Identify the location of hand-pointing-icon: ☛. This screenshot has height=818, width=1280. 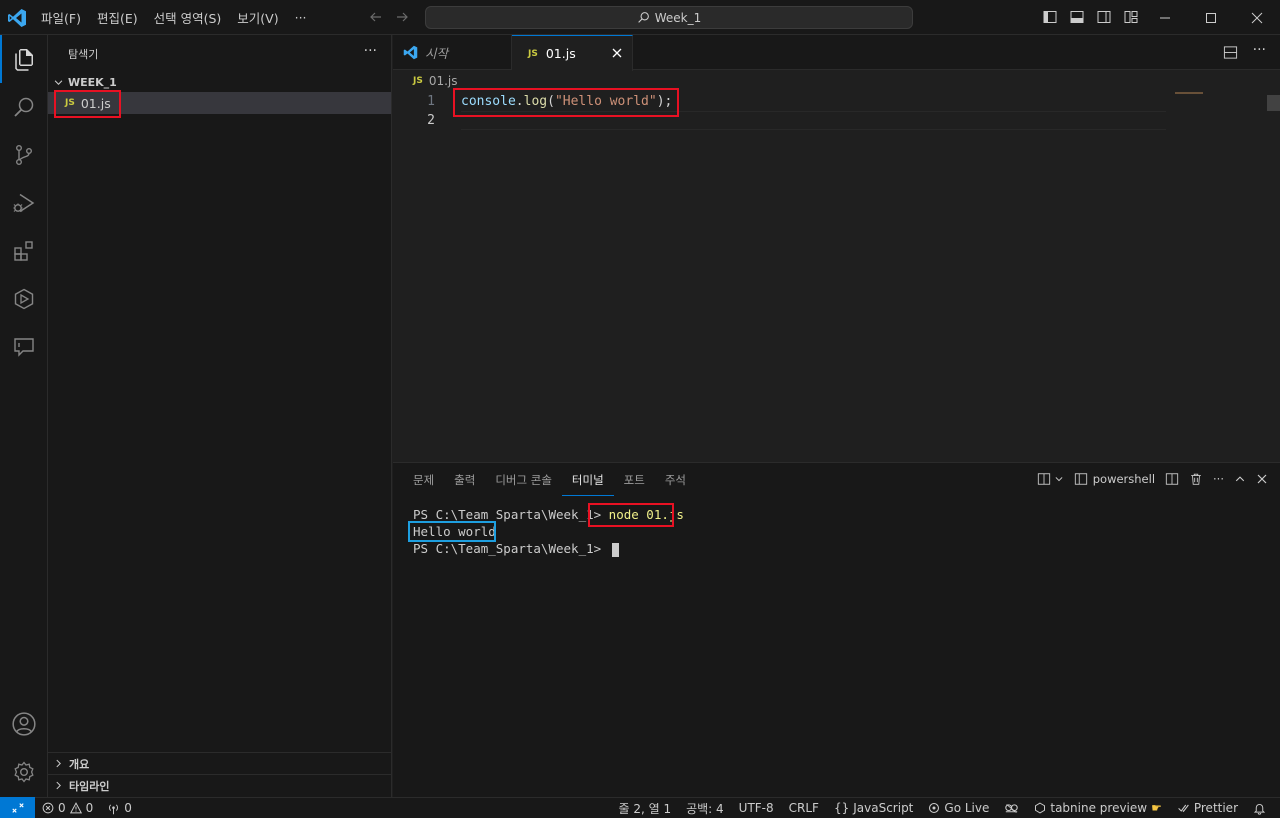
(1156, 808).